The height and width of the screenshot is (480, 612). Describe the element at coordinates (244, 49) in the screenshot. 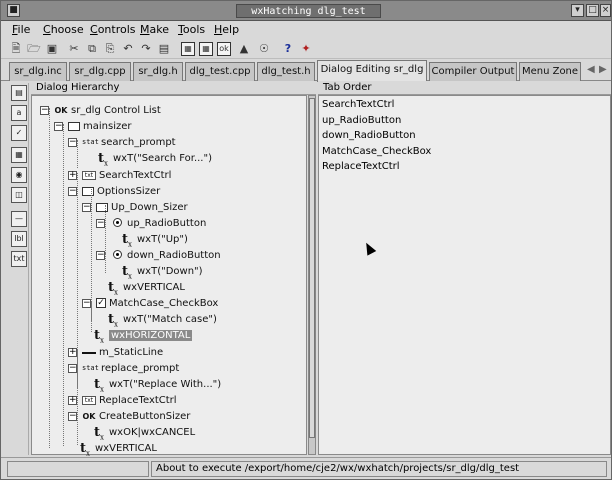

I see `run-icon: ▲` at that location.